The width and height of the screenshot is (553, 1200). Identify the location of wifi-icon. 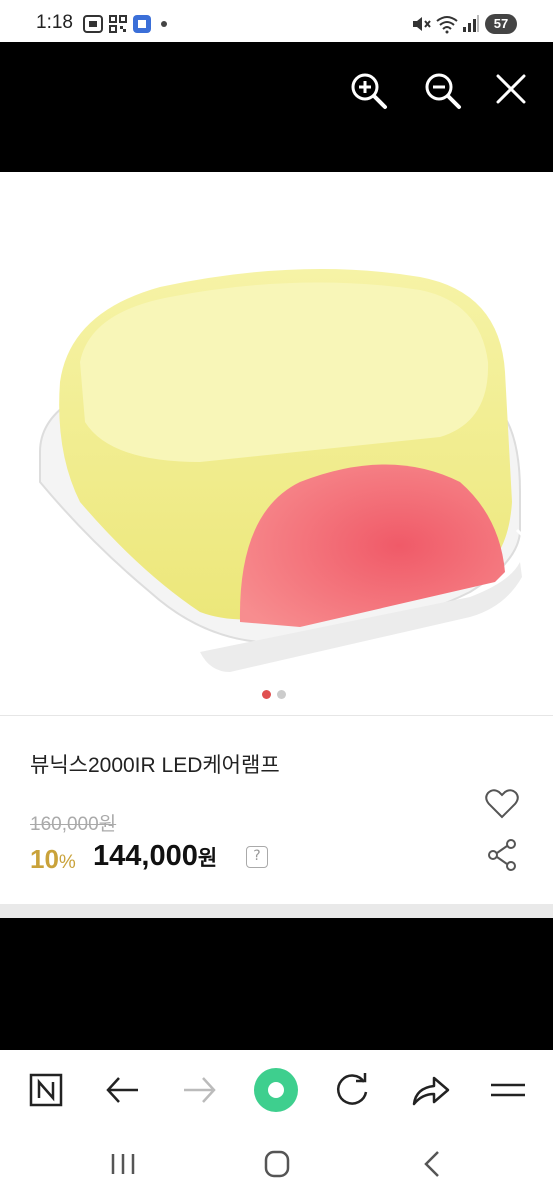
(447, 25).